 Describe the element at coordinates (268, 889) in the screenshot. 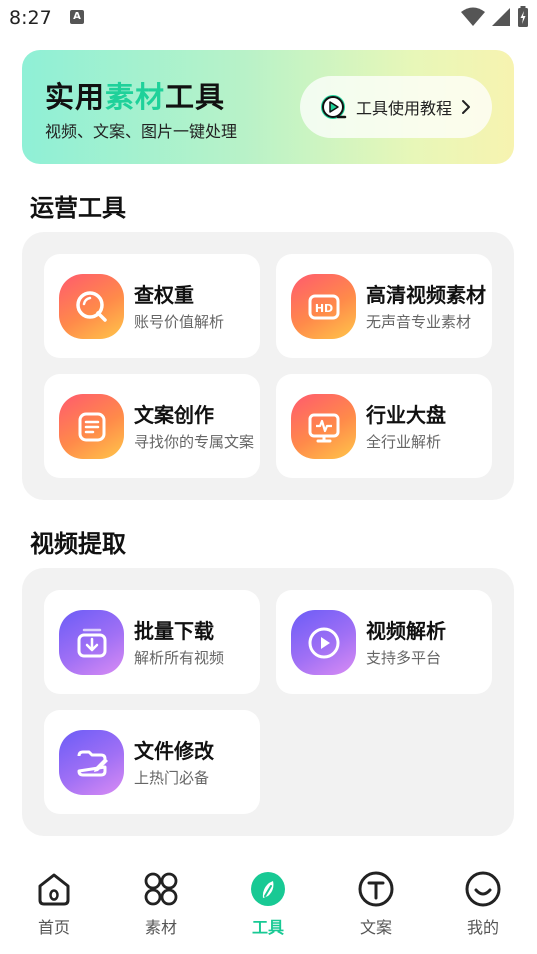

I see `compass-icon` at that location.